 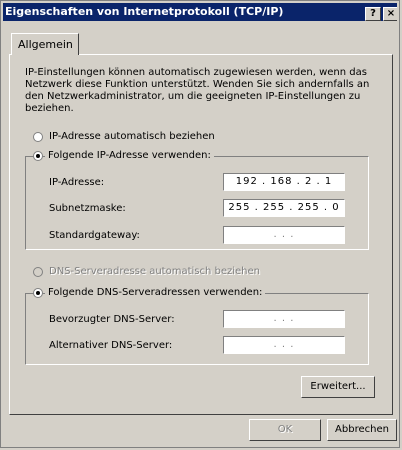 What do you see at coordinates (38, 156) in the screenshot?
I see `ip-manual-radio` at bounding box center [38, 156].